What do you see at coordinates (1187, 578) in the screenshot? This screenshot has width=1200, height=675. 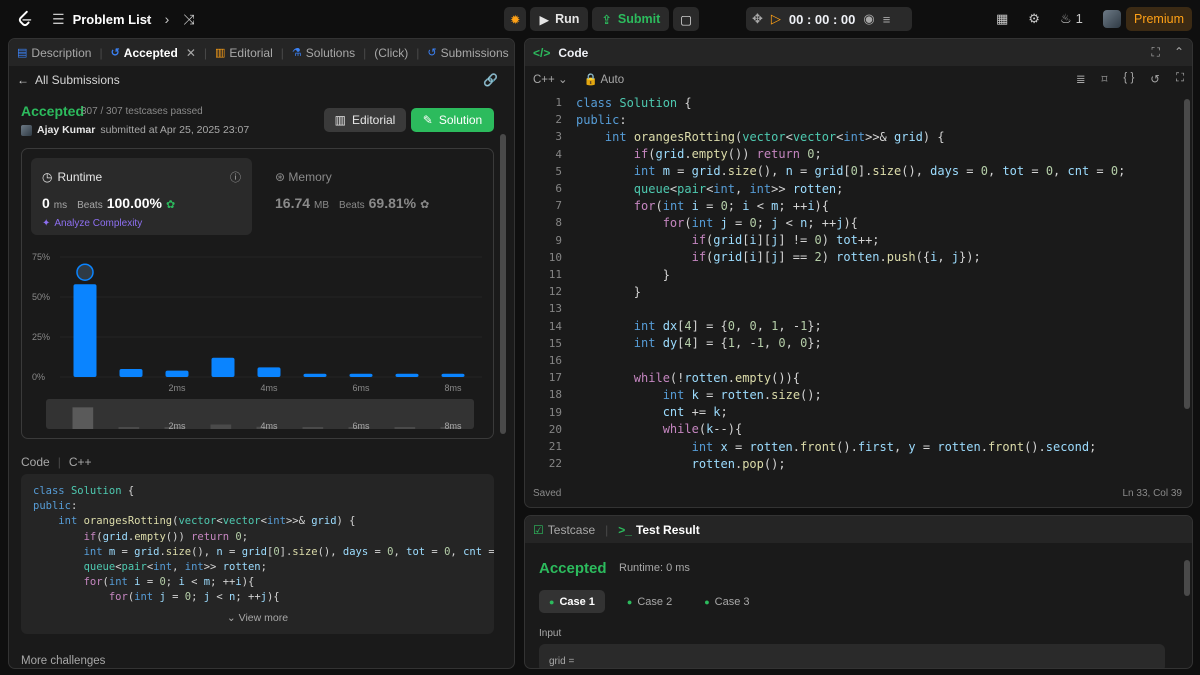 I see `test-scrollbar` at bounding box center [1187, 578].